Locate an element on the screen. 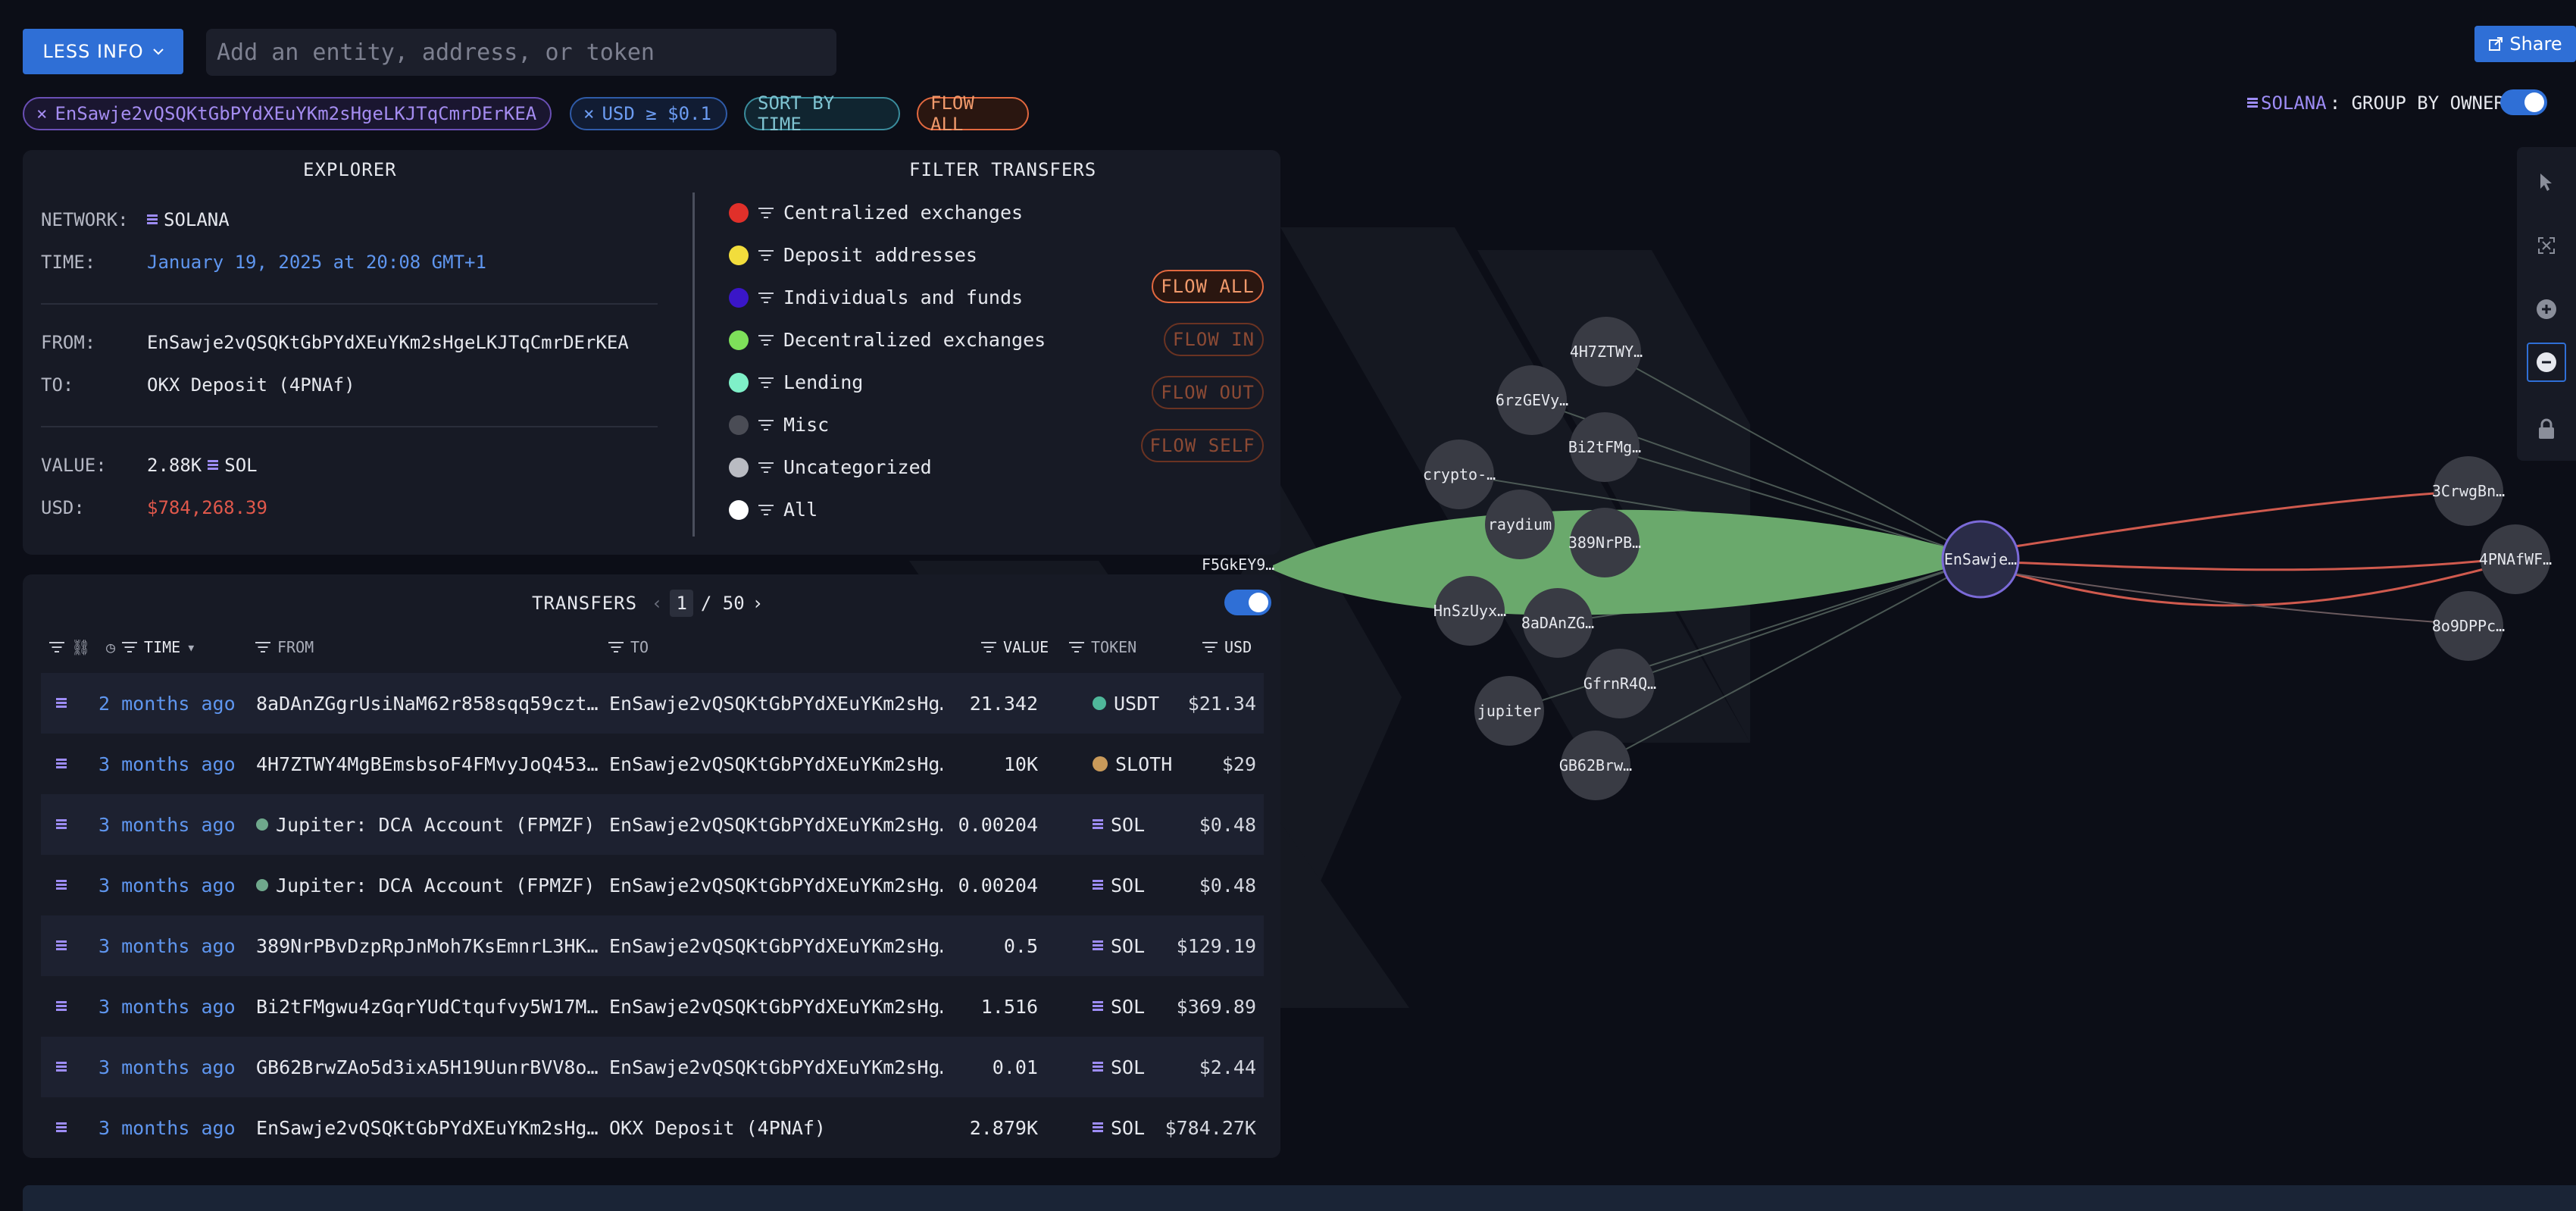 Image resolution: width=2576 pixels, height=1211 pixels. share-button: Share is located at coordinates (2525, 44).